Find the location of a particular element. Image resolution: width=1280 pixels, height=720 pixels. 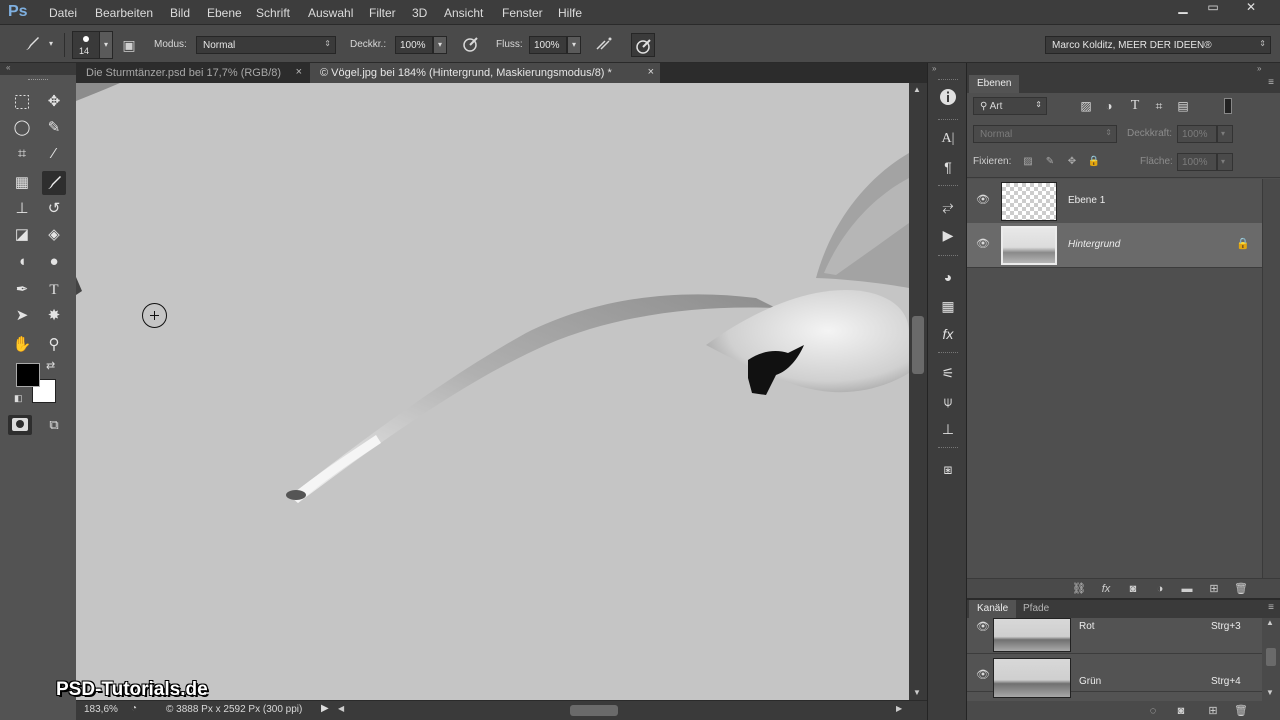

marquee-tool-icon is located at coordinates (22, 102).